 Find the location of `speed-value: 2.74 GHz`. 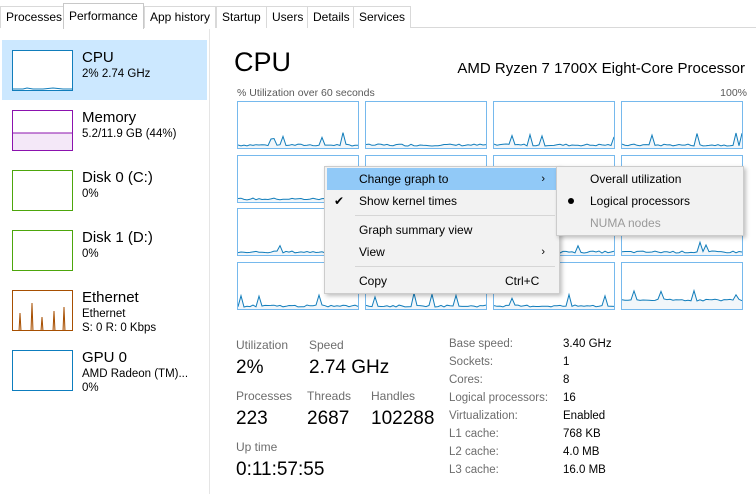

speed-value: 2.74 GHz is located at coordinates (349, 367).